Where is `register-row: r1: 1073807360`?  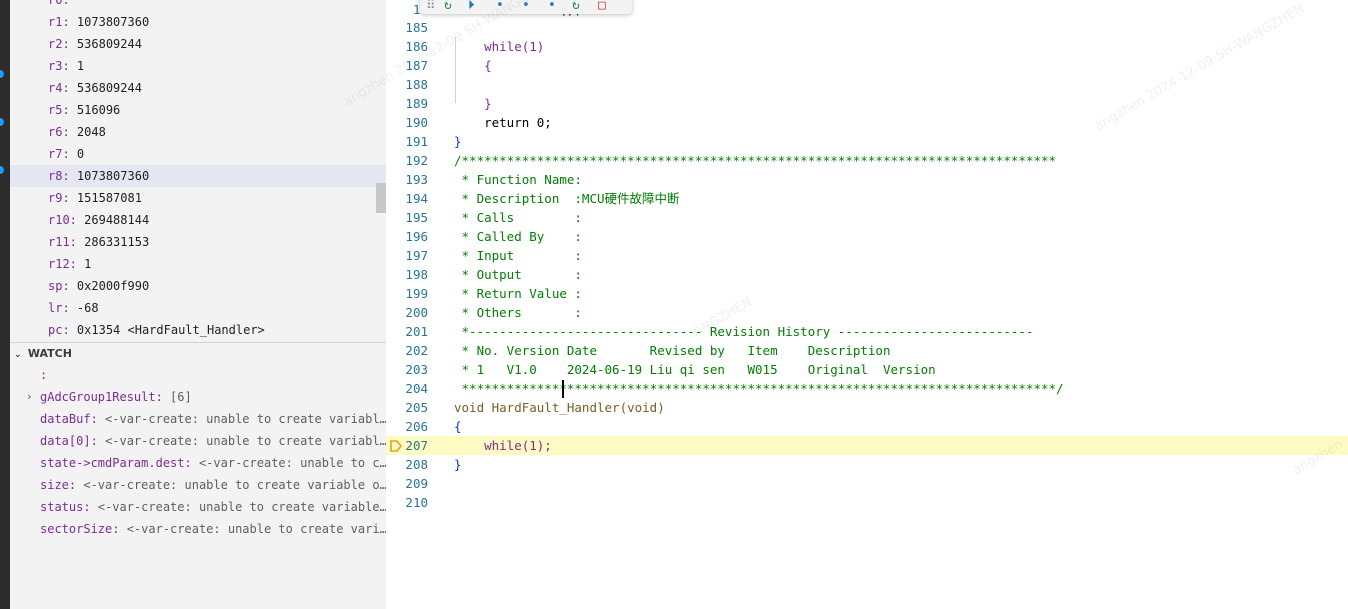 register-row: r1: 1073807360 is located at coordinates (198, 22).